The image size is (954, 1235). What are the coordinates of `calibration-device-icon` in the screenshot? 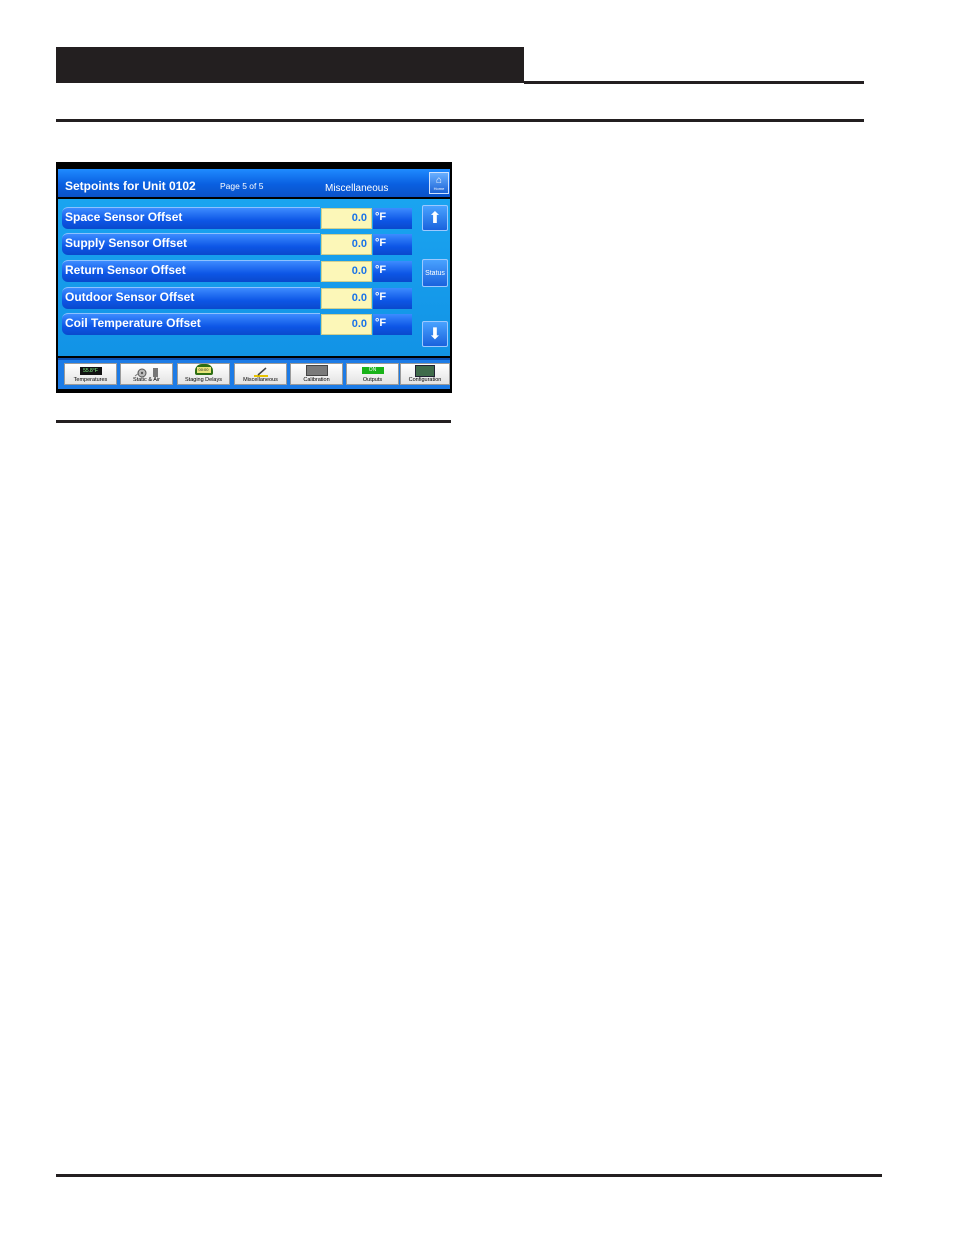 It's located at (316, 370).